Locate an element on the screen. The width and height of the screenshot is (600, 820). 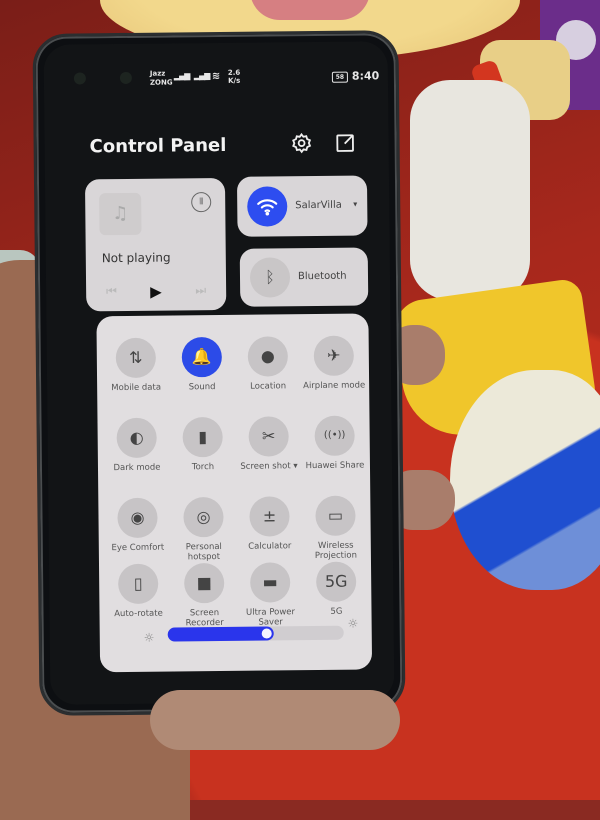
toggle-label: Airplane mode is located at coordinates (334, 386).